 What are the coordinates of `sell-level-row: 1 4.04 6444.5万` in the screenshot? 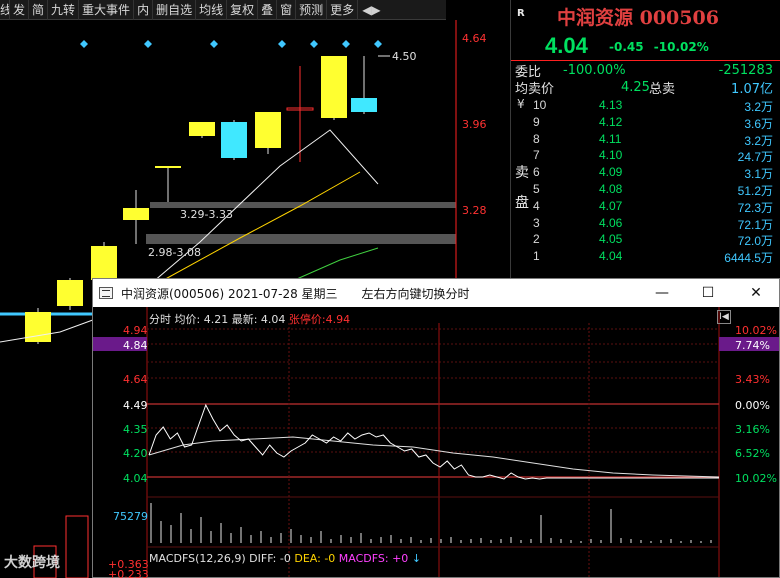 It's located at (654, 257).